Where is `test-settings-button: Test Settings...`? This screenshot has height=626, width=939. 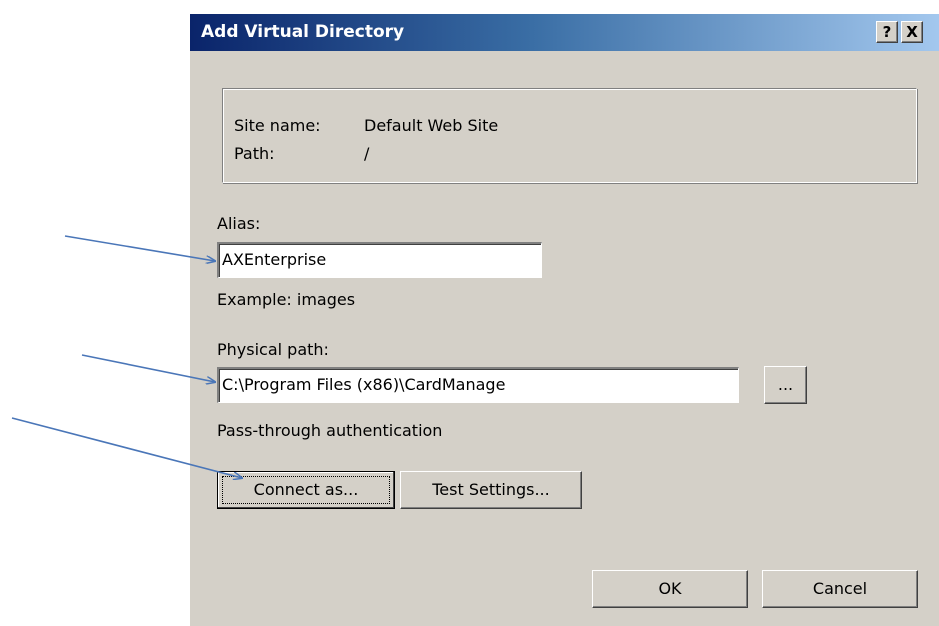
test-settings-button: Test Settings... is located at coordinates (491, 490).